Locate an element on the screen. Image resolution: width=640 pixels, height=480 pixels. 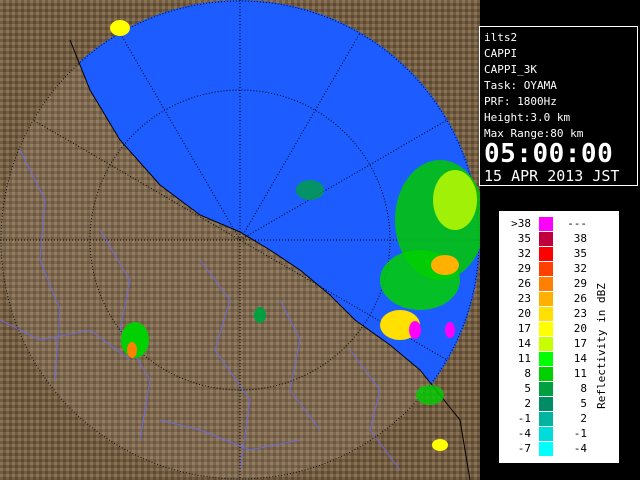
legend-low-value: 35 is located at coordinates (524, 238).